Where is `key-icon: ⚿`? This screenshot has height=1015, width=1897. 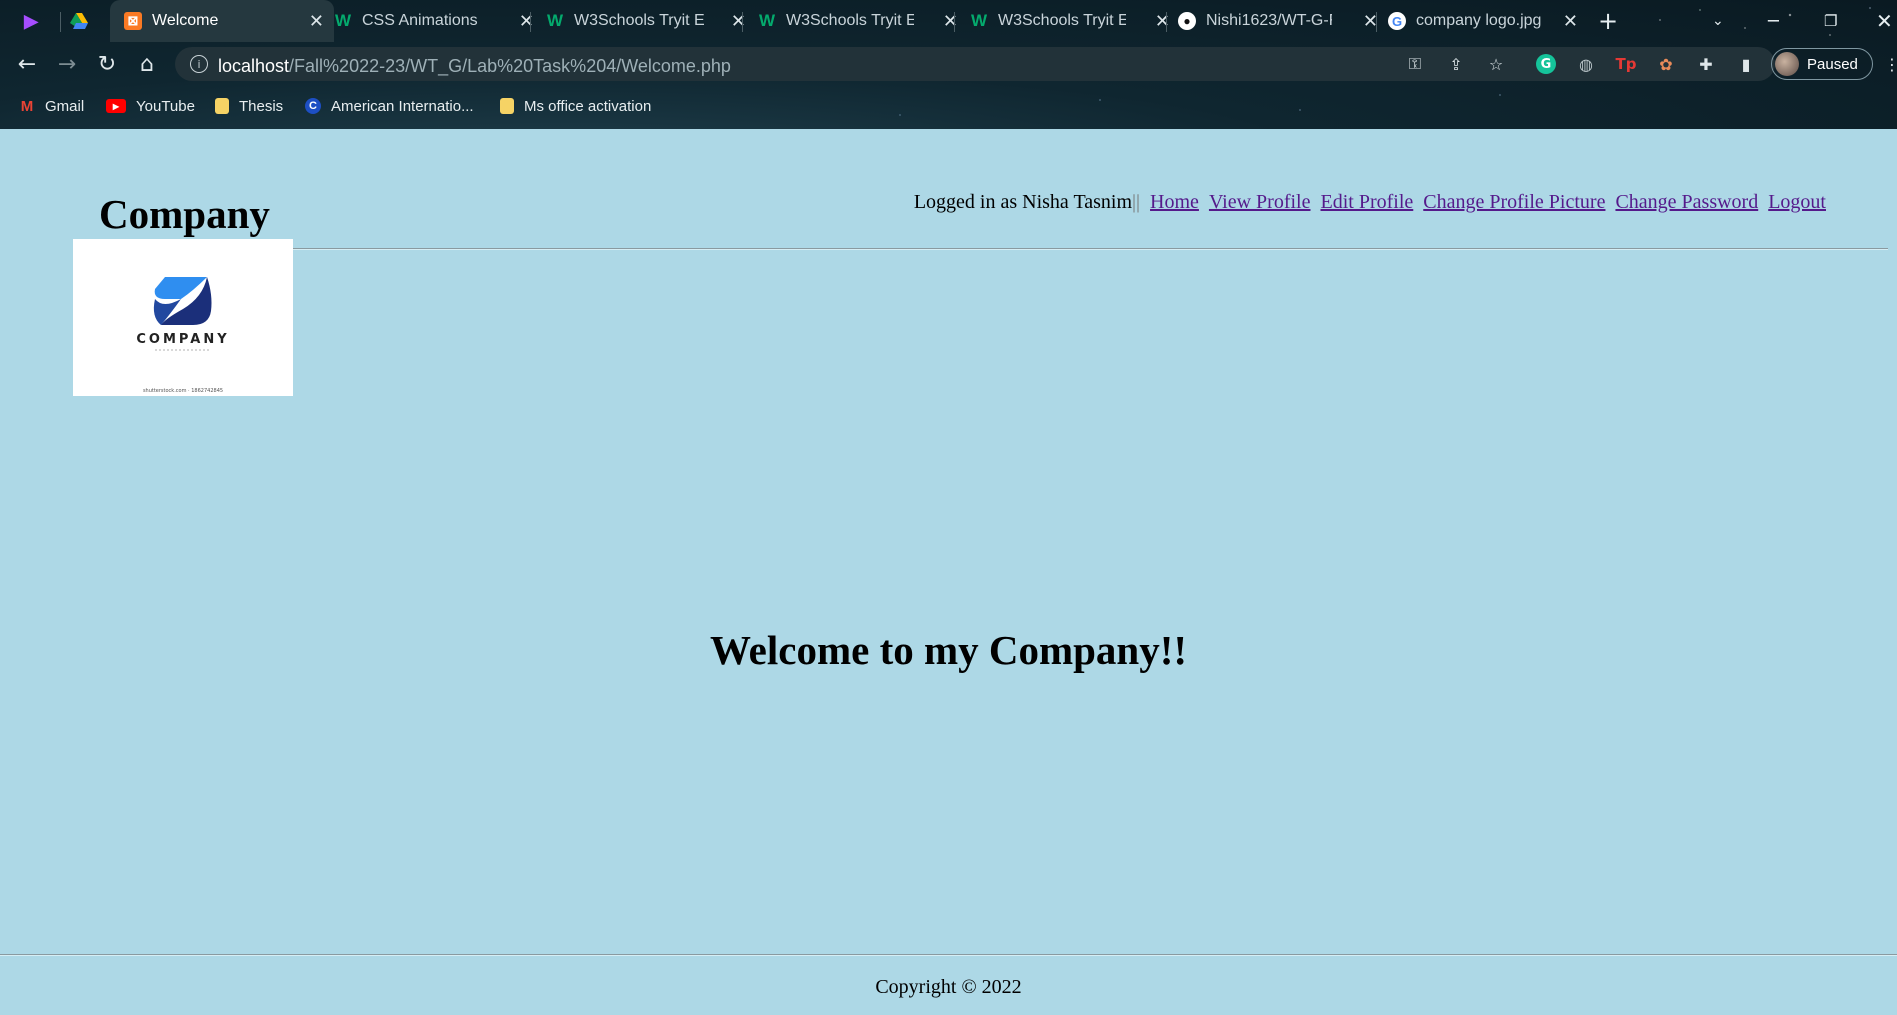 key-icon: ⚿ is located at coordinates (1415, 64).